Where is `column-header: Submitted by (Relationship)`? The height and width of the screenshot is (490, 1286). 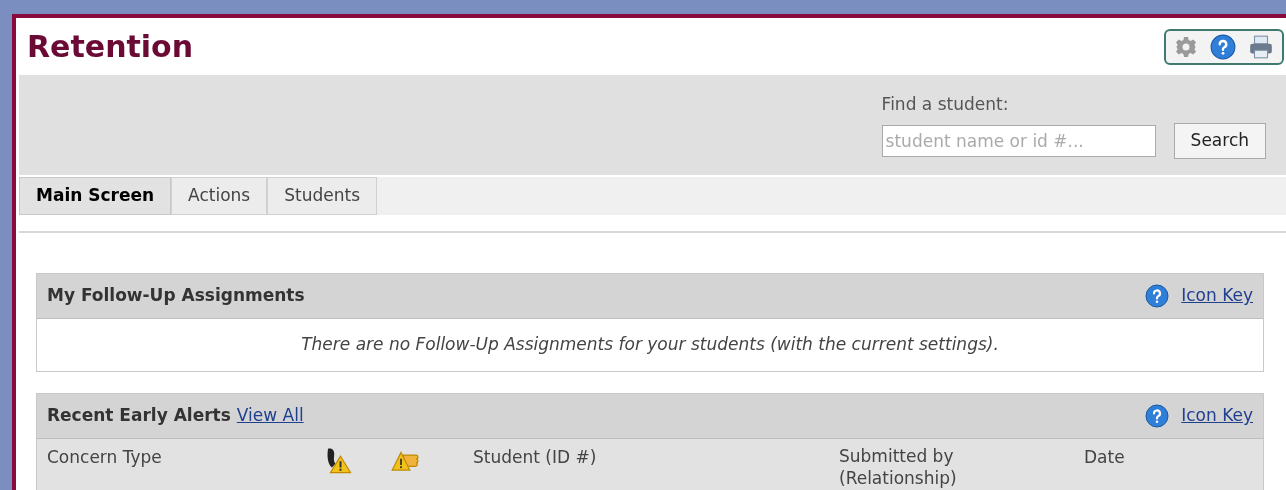
column-header: Submitted by (Relationship) is located at coordinates (898, 467).